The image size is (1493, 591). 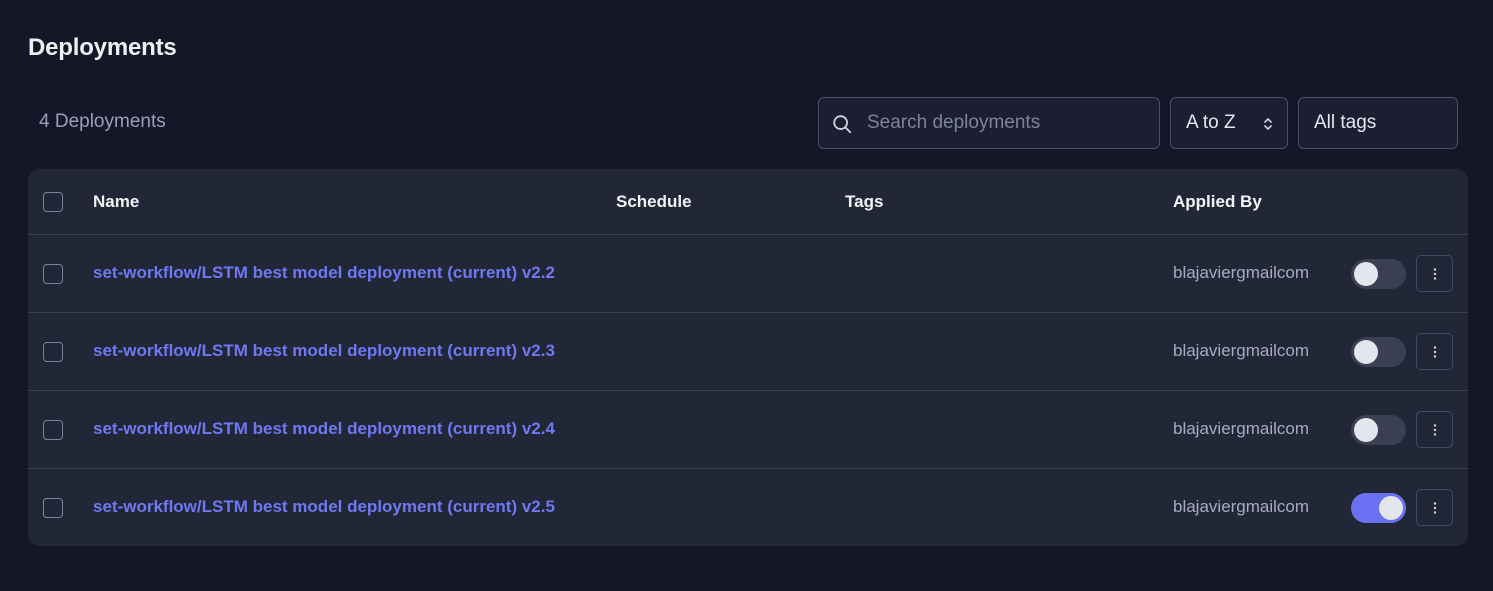 I want to click on sort-select-label: A to Z, so click(x=1211, y=122).